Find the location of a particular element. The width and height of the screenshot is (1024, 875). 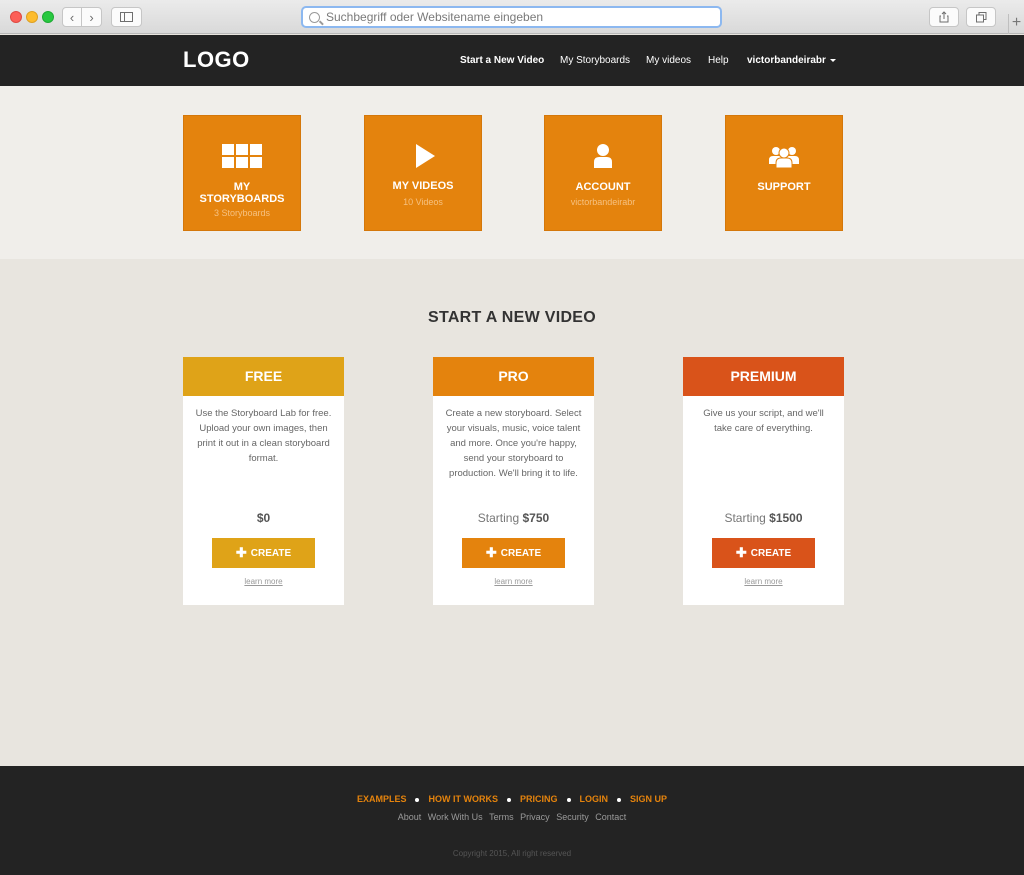

user-menu: victorbandeirabr is located at coordinates (791, 60).